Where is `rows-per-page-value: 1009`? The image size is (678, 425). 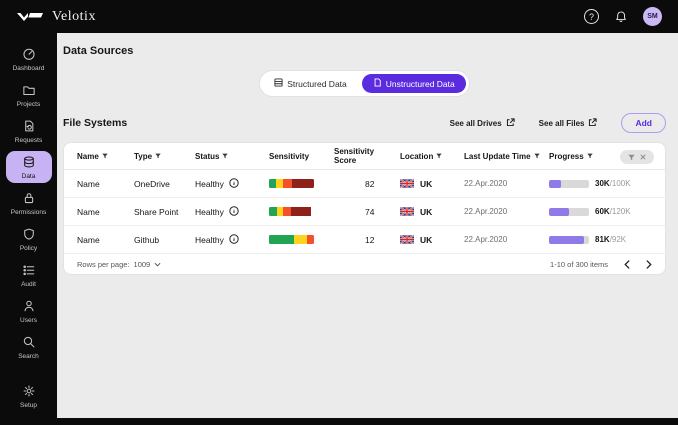
rows-per-page-value: 1009 is located at coordinates (142, 264).